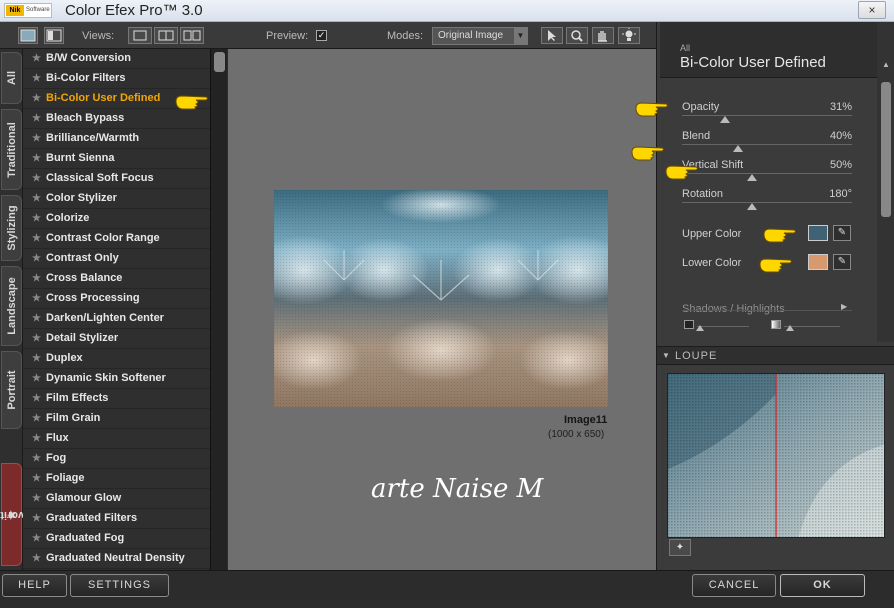 The width and height of the screenshot is (894, 608). I want to click on filter-item-label: Graduated Neutral Density, so click(115, 558).